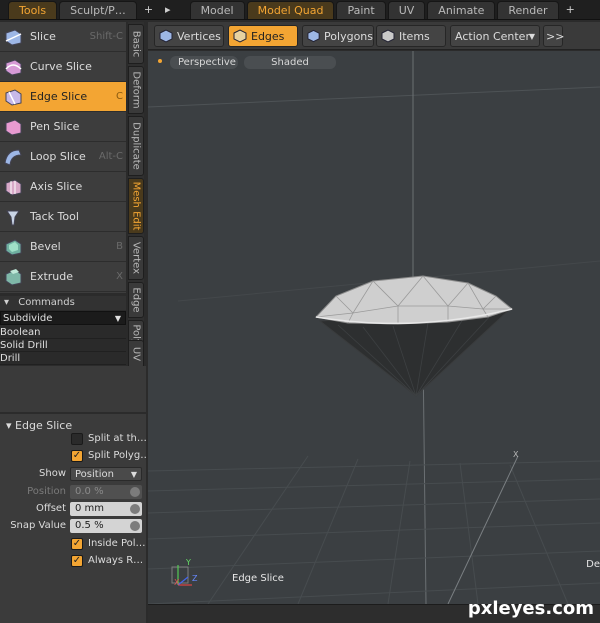 Image resolution: width=600 pixels, height=623 pixels. Describe the element at coordinates (338, 36) in the screenshot. I see `polygons-mode-button: Polygons` at that location.